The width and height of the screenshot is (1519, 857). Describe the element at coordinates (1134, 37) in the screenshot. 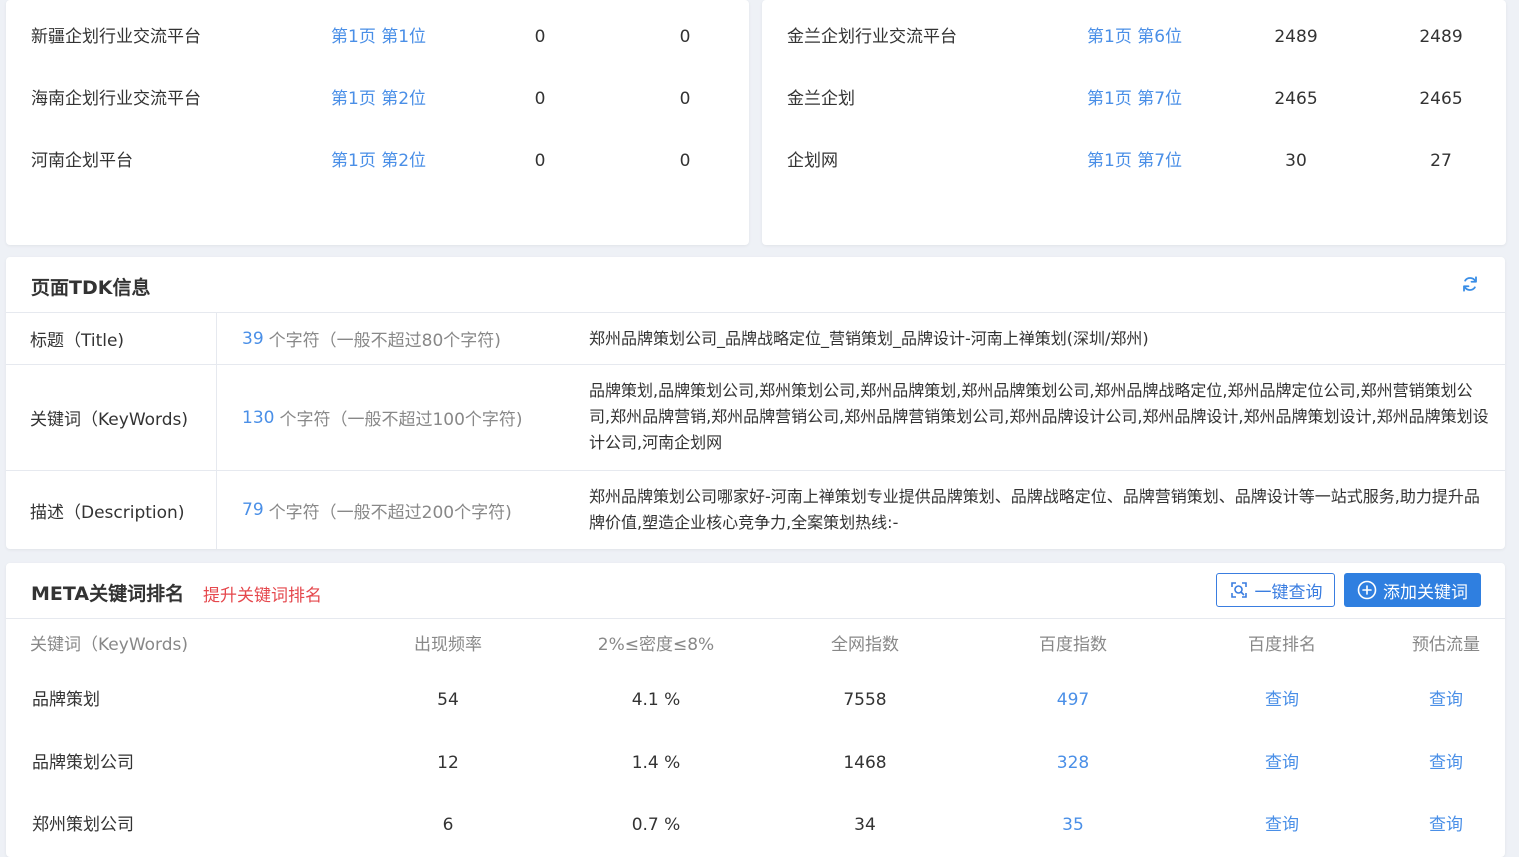

I see `rank-position-link: 第1页 第6位` at that location.